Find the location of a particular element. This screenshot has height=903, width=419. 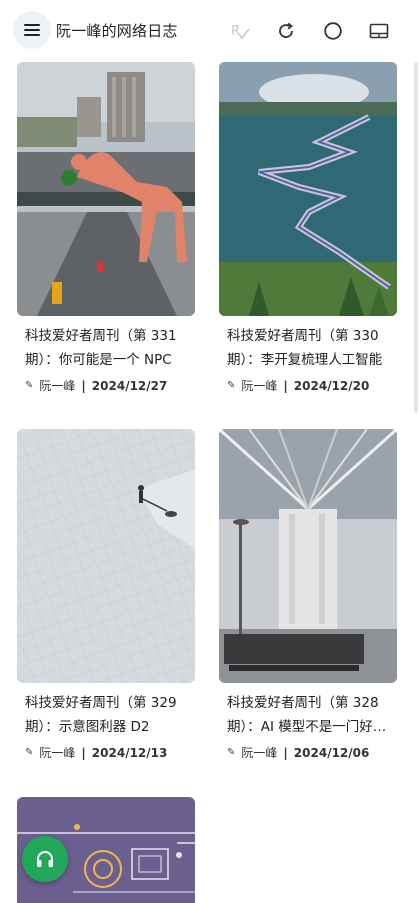

circle-icon is located at coordinates (333, 31).